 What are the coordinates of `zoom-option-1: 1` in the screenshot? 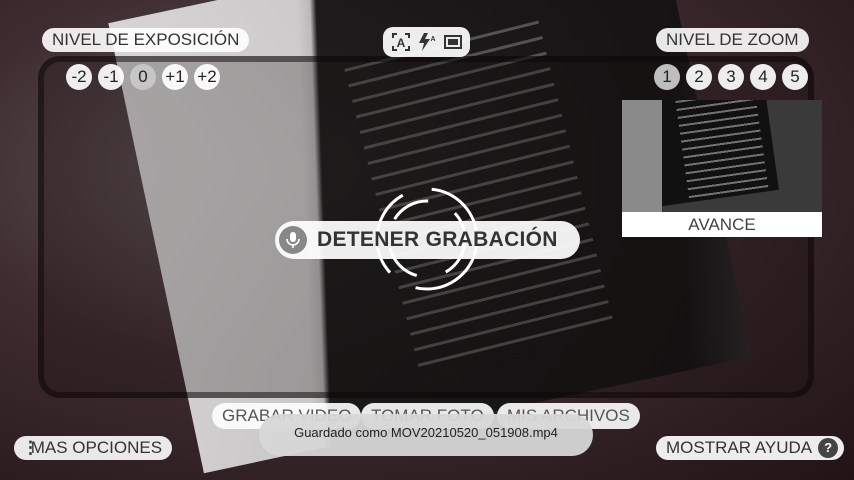 It's located at (667, 77).